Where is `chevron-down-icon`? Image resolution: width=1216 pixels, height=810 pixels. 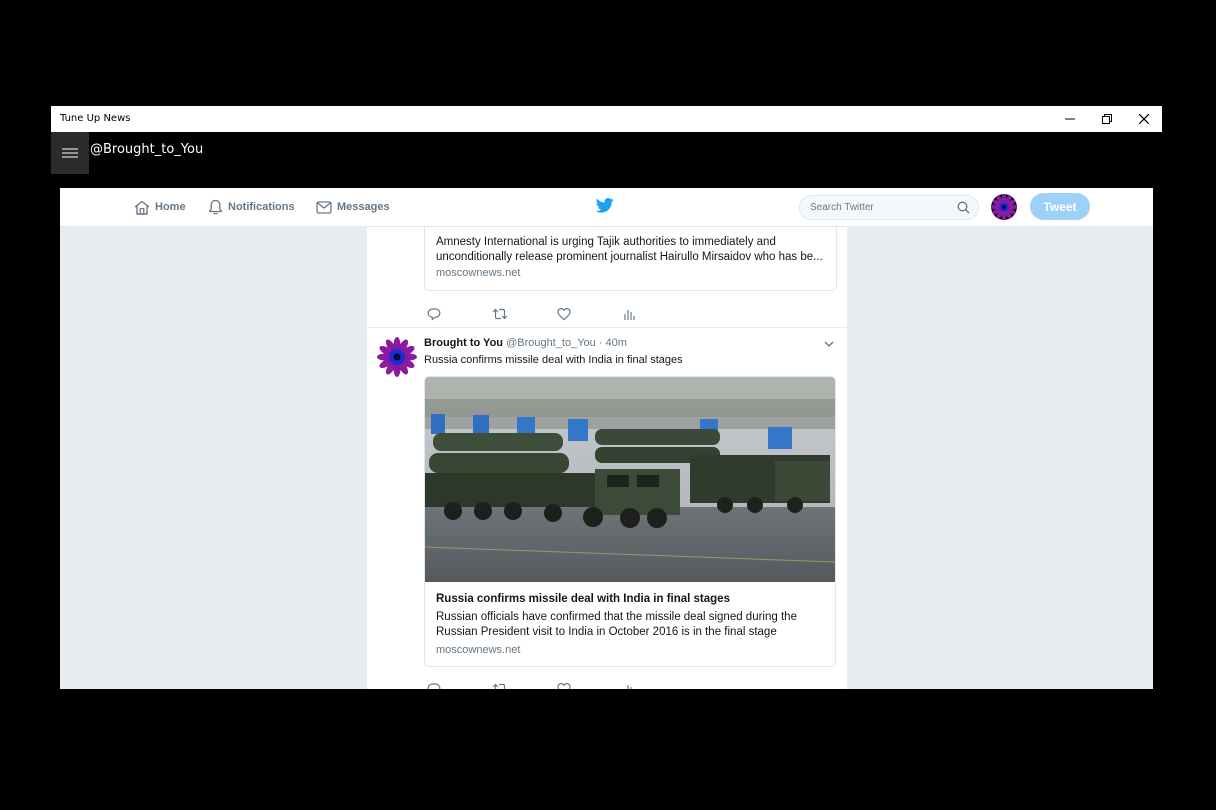
chevron-down-icon is located at coordinates (829, 344).